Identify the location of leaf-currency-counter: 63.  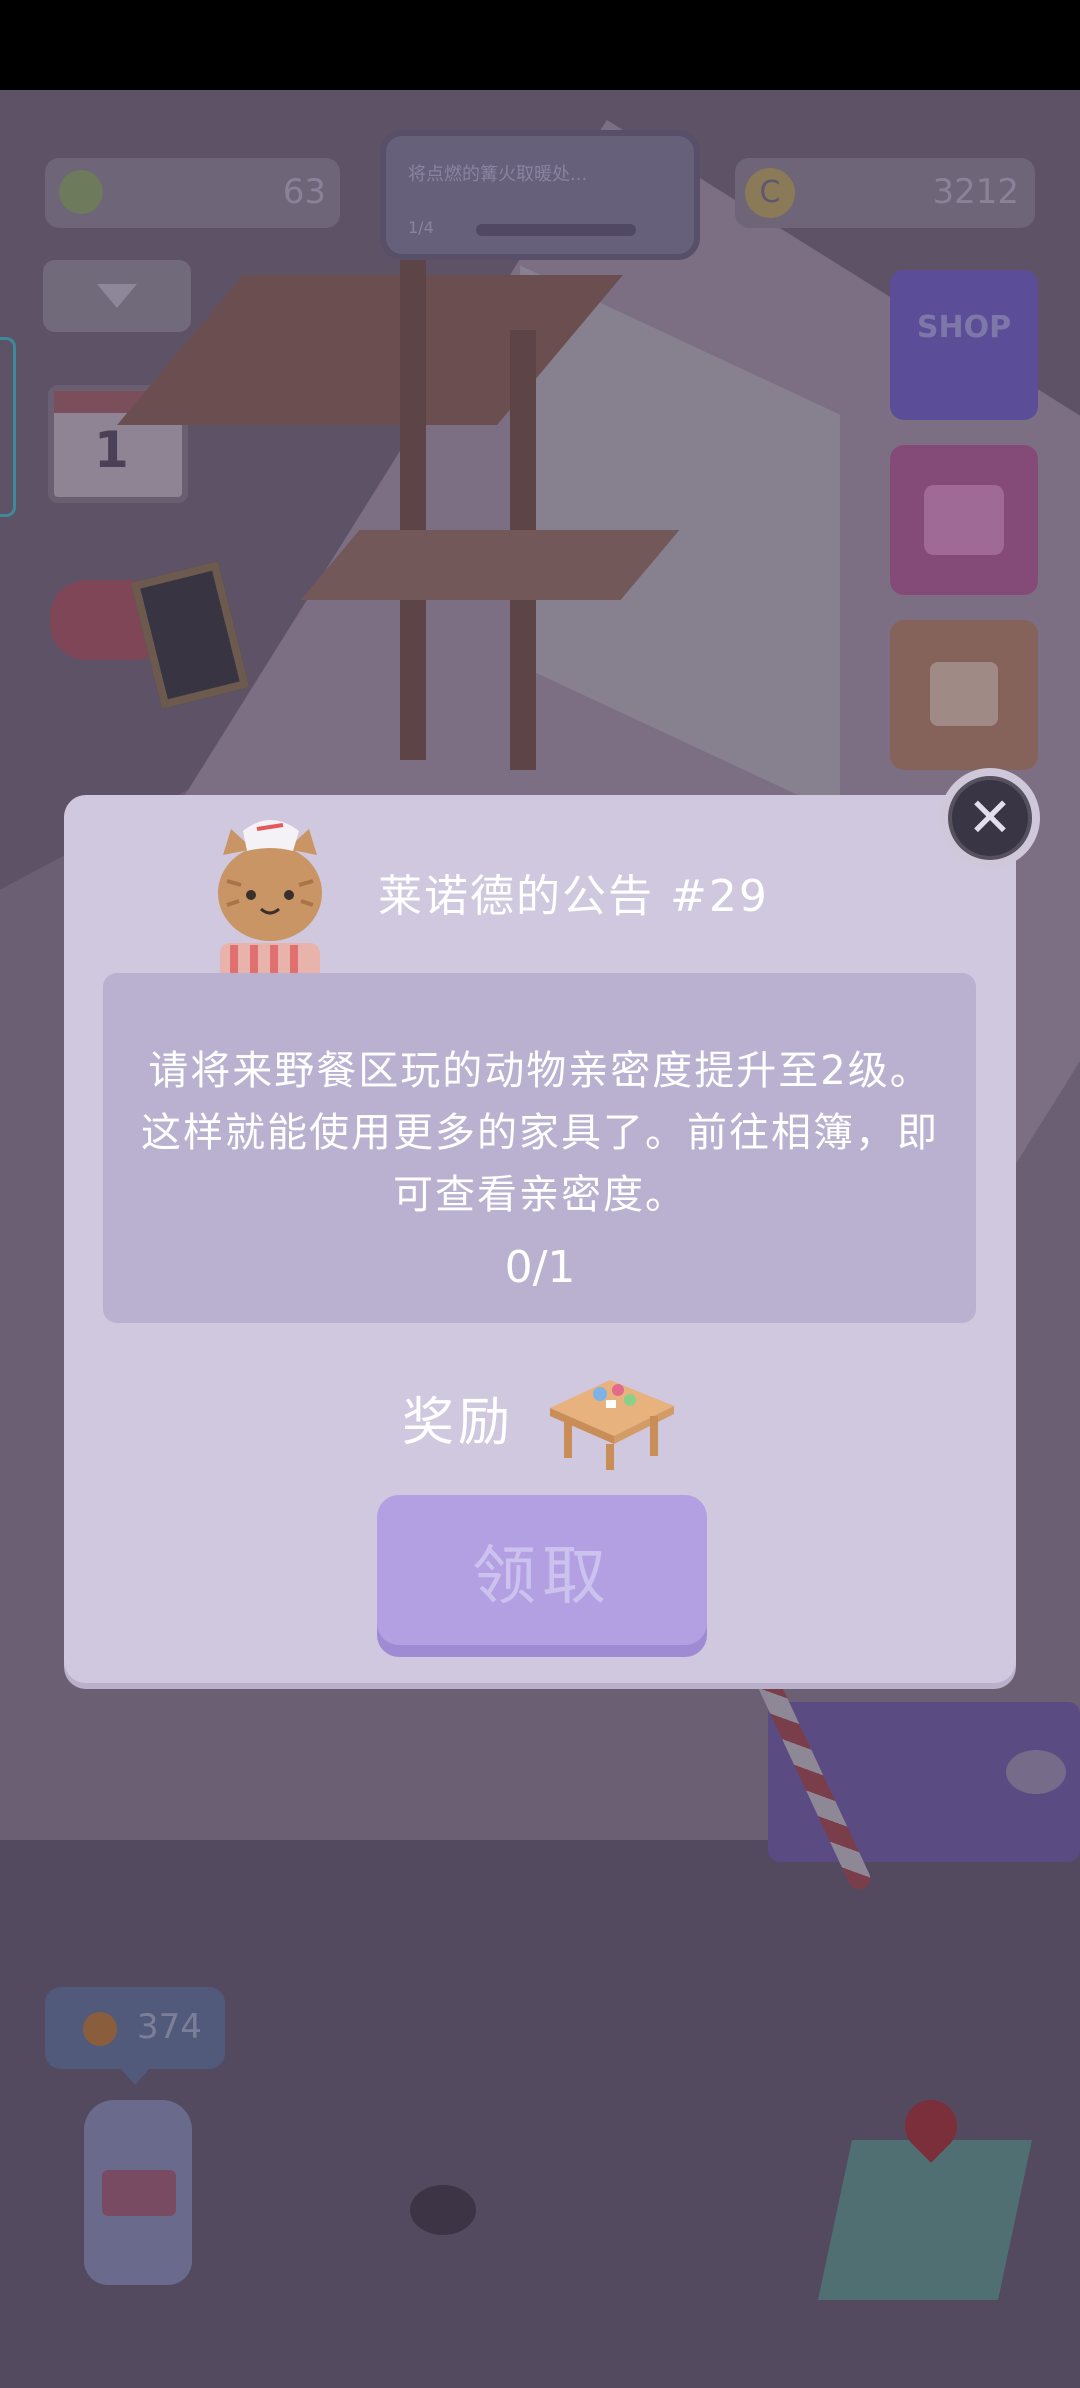
(192, 193).